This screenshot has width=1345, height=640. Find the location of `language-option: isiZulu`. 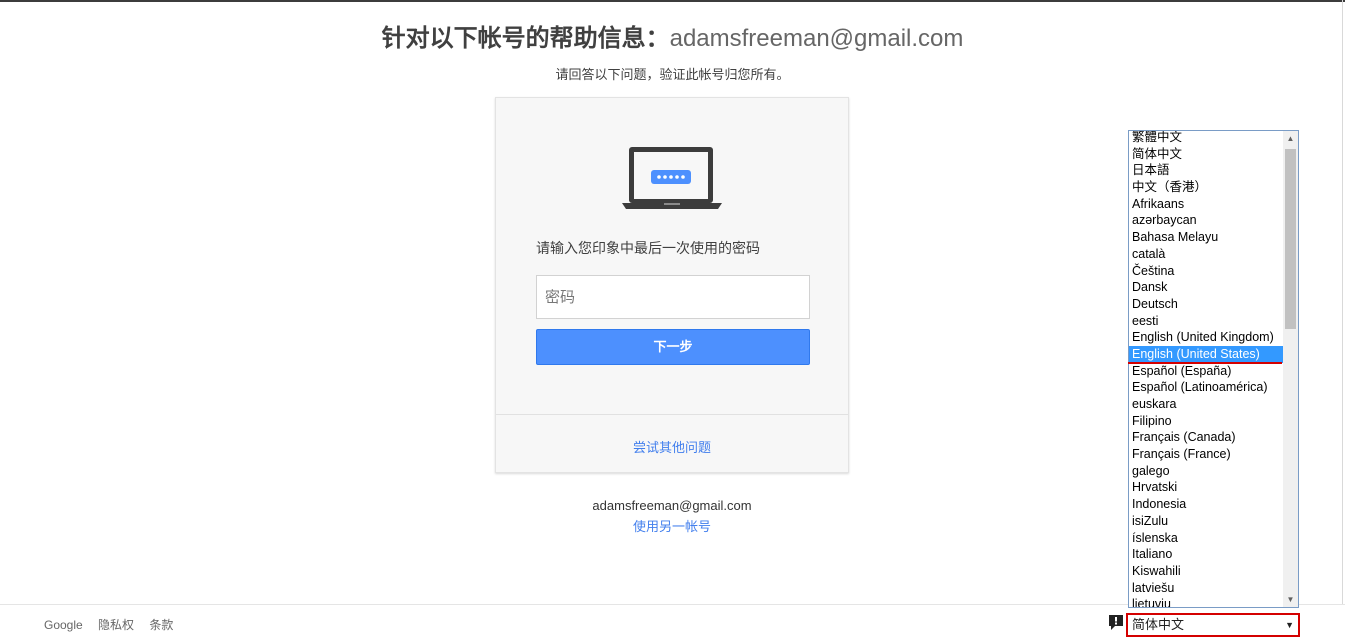

language-option: isiZulu is located at coordinates (1206, 521).